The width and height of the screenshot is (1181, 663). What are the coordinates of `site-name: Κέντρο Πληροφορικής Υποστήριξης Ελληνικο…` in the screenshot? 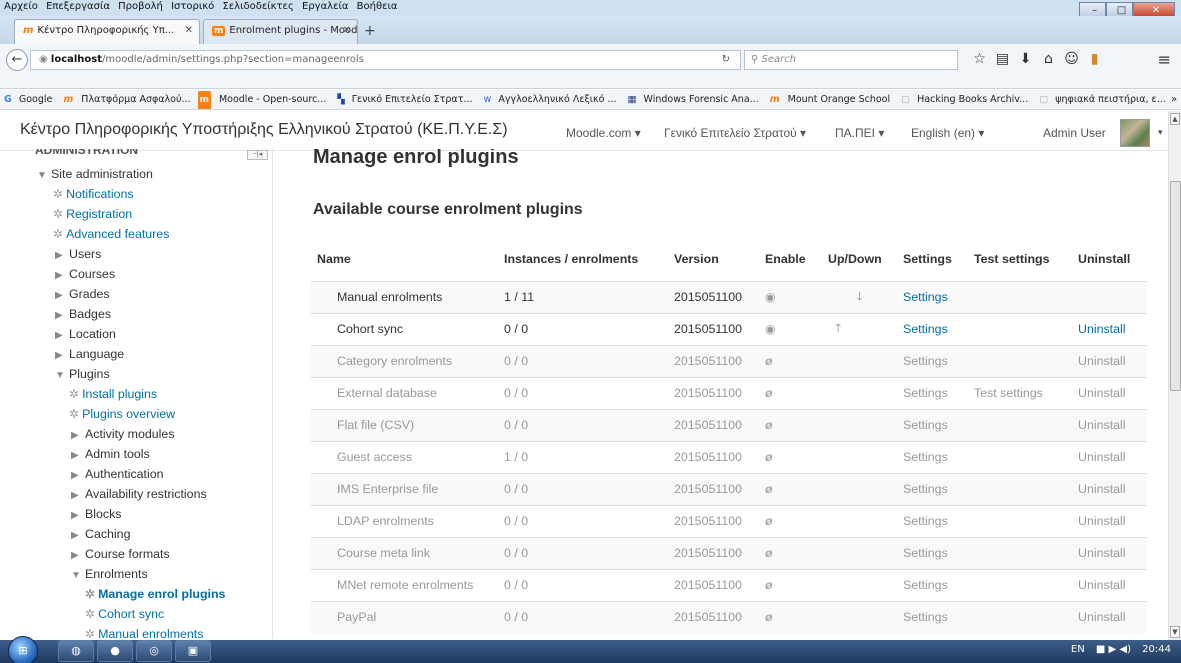 It's located at (264, 130).